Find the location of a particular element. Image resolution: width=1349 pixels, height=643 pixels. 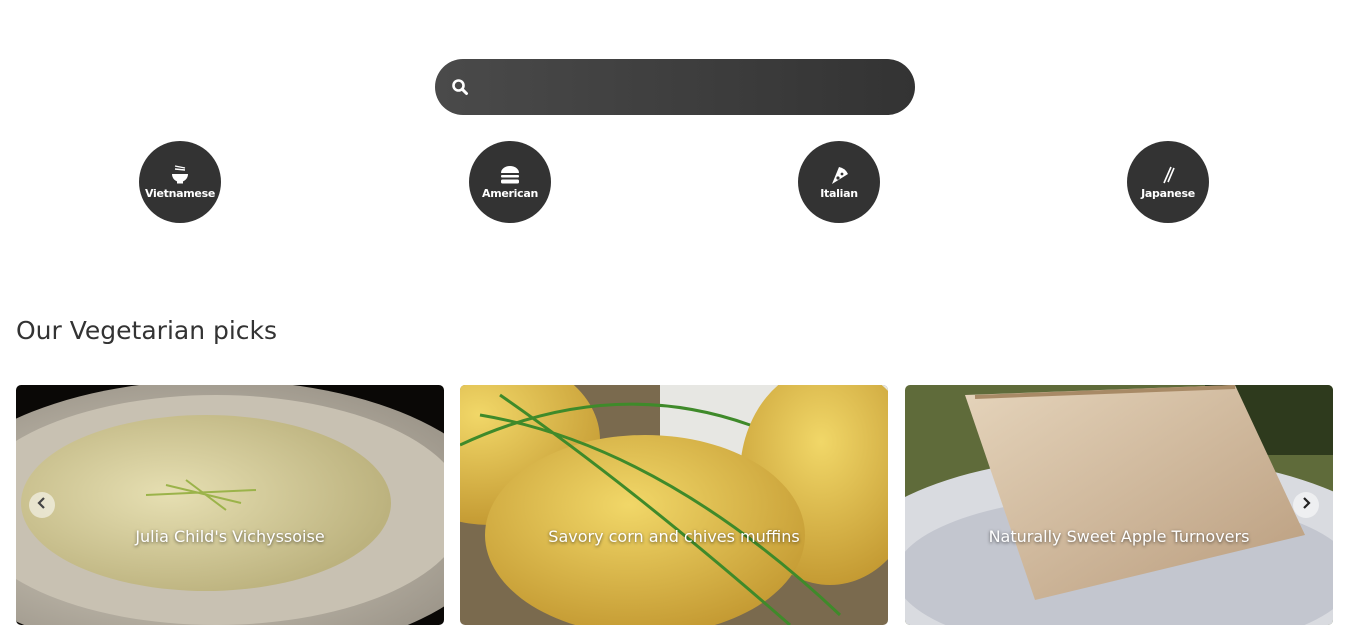

cuisine-italian-button: Italian is located at coordinates (839, 182).